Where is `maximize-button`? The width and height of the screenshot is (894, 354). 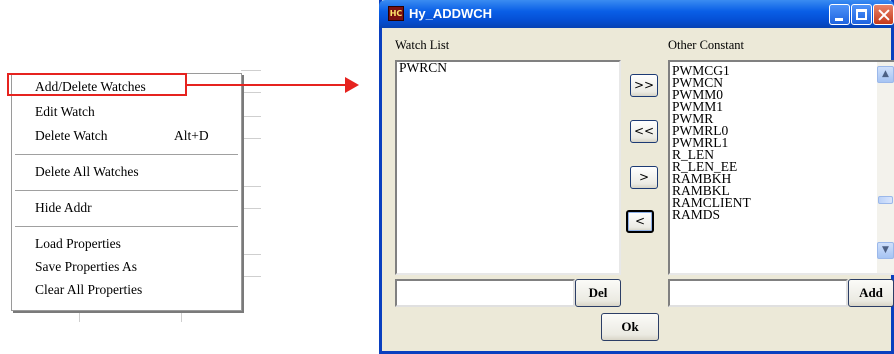 maximize-button is located at coordinates (861, 14).